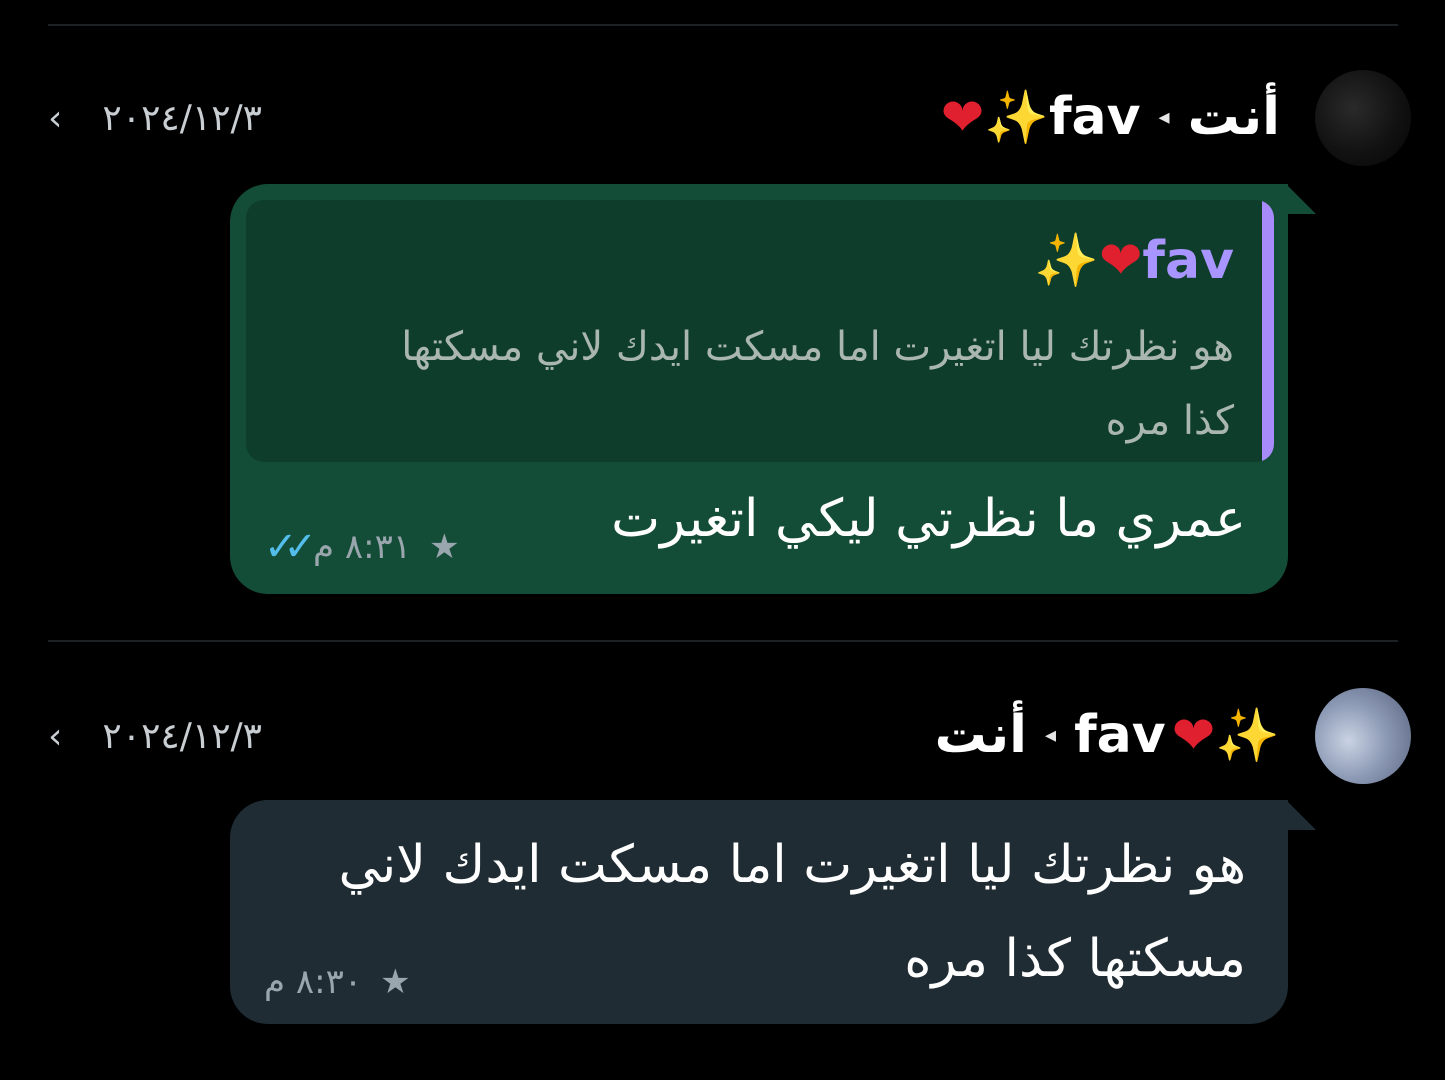 Image resolution: width=1445 pixels, height=1080 pixels. I want to click on message-header: ❤✨ fav ◂ أنت, so click(1107, 735).